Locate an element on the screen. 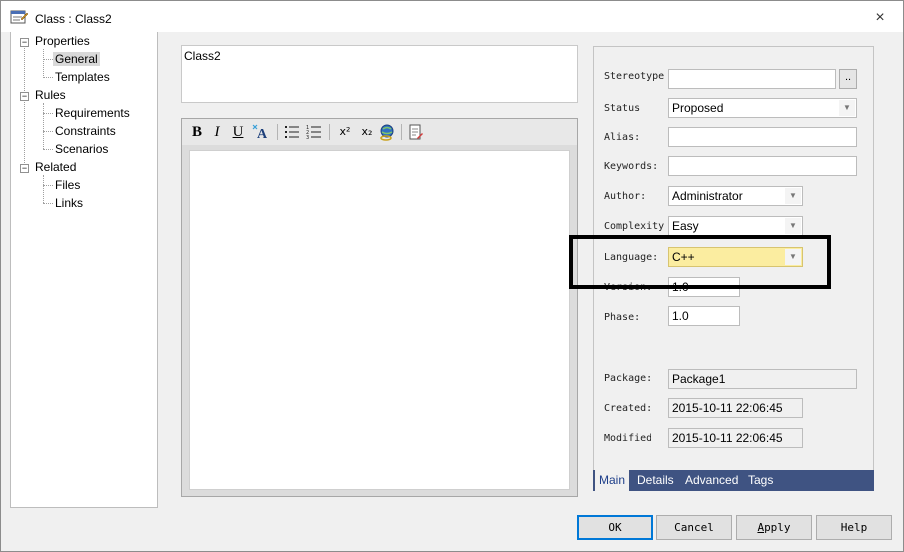 Image resolution: width=904 pixels, height=552 pixels. status-label: Status is located at coordinates (622, 108).